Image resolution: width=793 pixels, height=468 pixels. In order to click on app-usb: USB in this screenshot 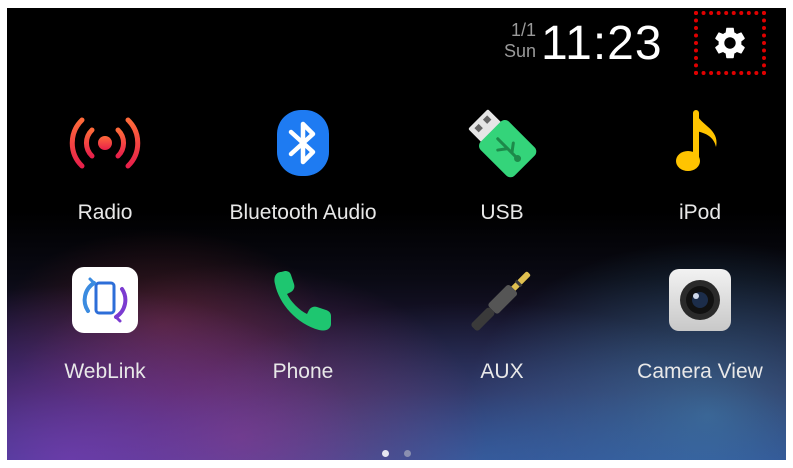, I will do `click(502, 178)`.